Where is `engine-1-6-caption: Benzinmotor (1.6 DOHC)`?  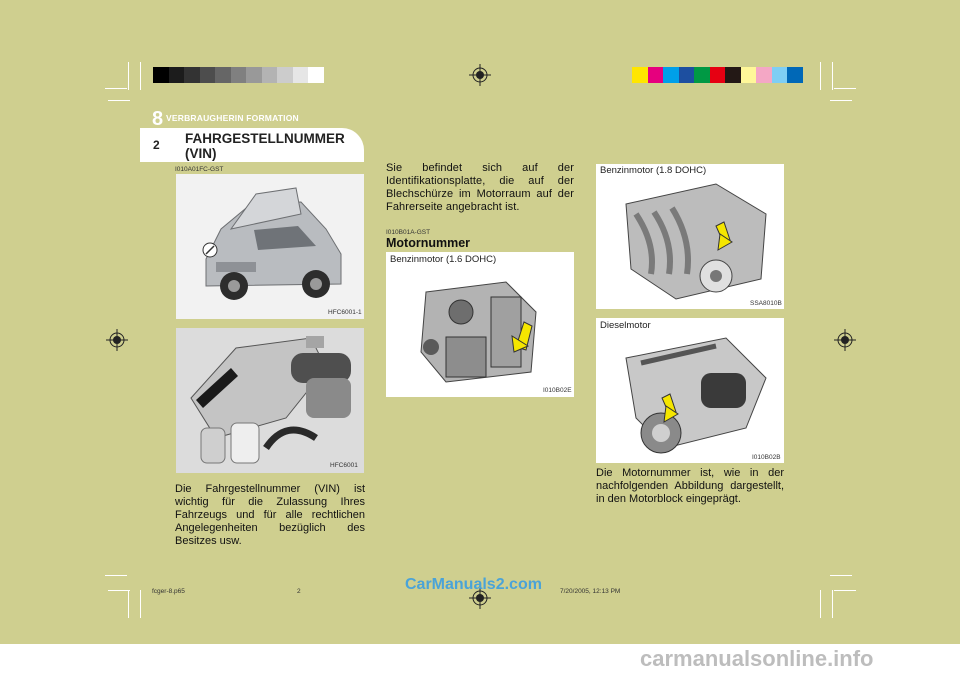
engine-1-6-caption: Benzinmotor (1.6 DOHC) is located at coordinates (443, 259).